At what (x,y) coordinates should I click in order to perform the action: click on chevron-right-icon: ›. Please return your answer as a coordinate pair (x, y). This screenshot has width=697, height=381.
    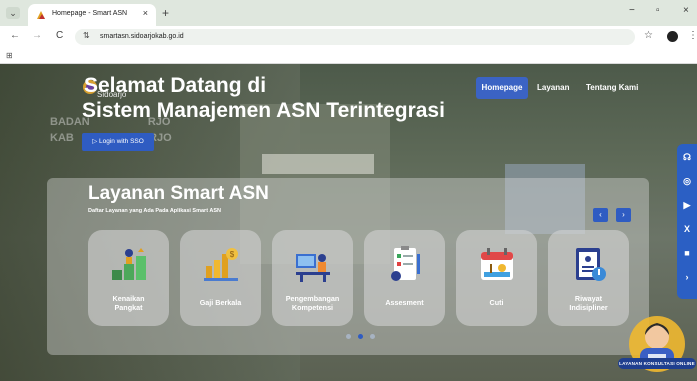
    Looking at the image, I should click on (687, 277).